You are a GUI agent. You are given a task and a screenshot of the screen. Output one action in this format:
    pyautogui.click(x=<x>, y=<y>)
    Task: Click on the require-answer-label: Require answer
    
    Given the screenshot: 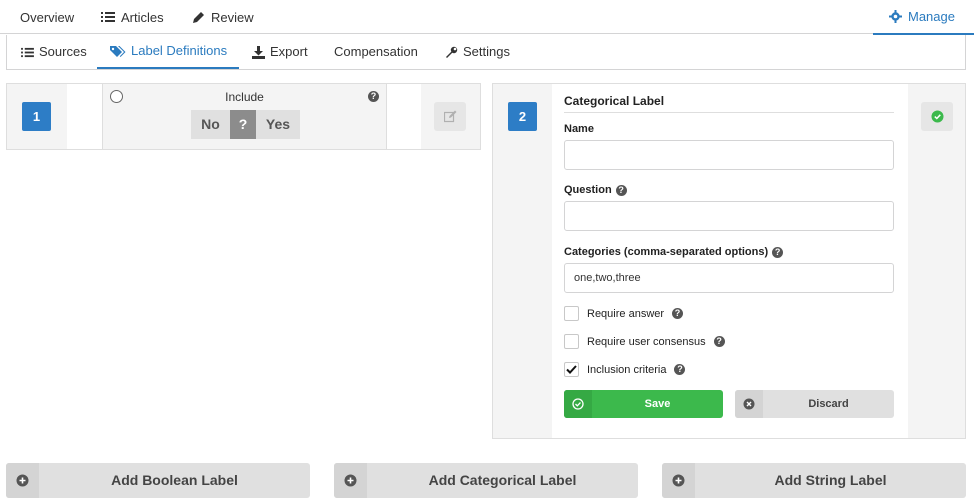 What is the action you would take?
    pyautogui.click(x=626, y=313)
    